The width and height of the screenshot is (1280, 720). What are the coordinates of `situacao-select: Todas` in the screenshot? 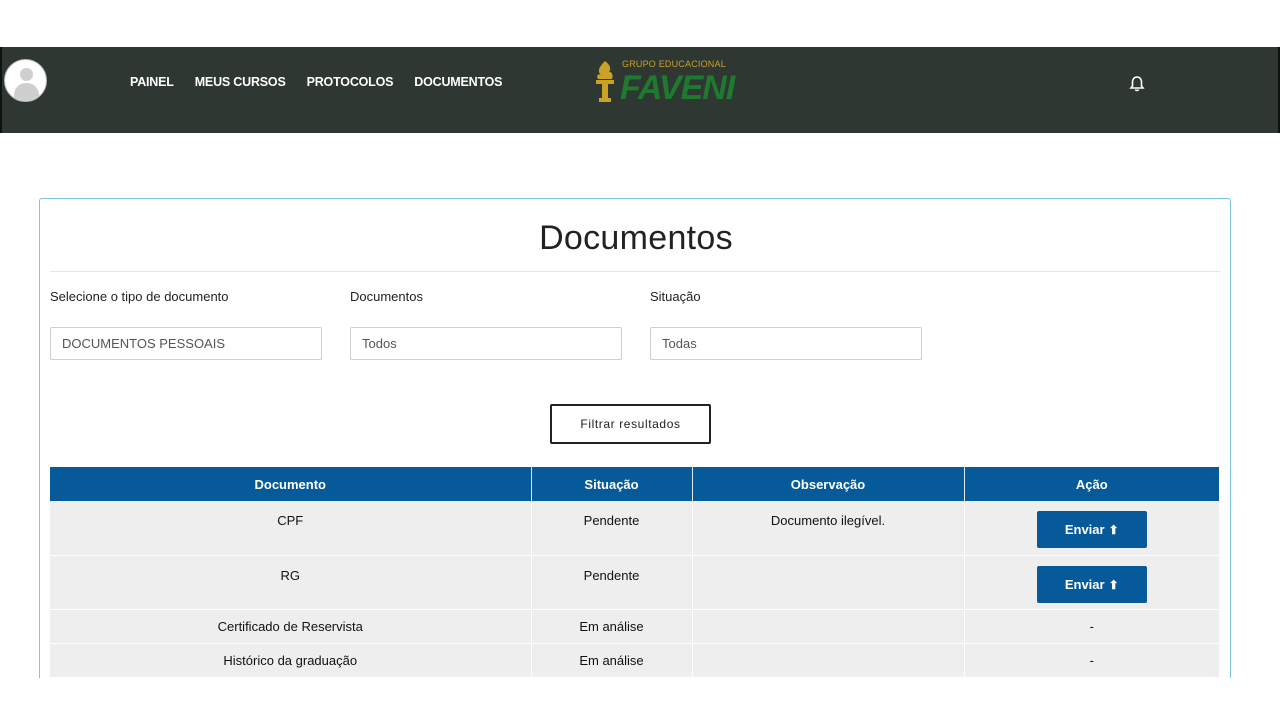 It's located at (786, 343).